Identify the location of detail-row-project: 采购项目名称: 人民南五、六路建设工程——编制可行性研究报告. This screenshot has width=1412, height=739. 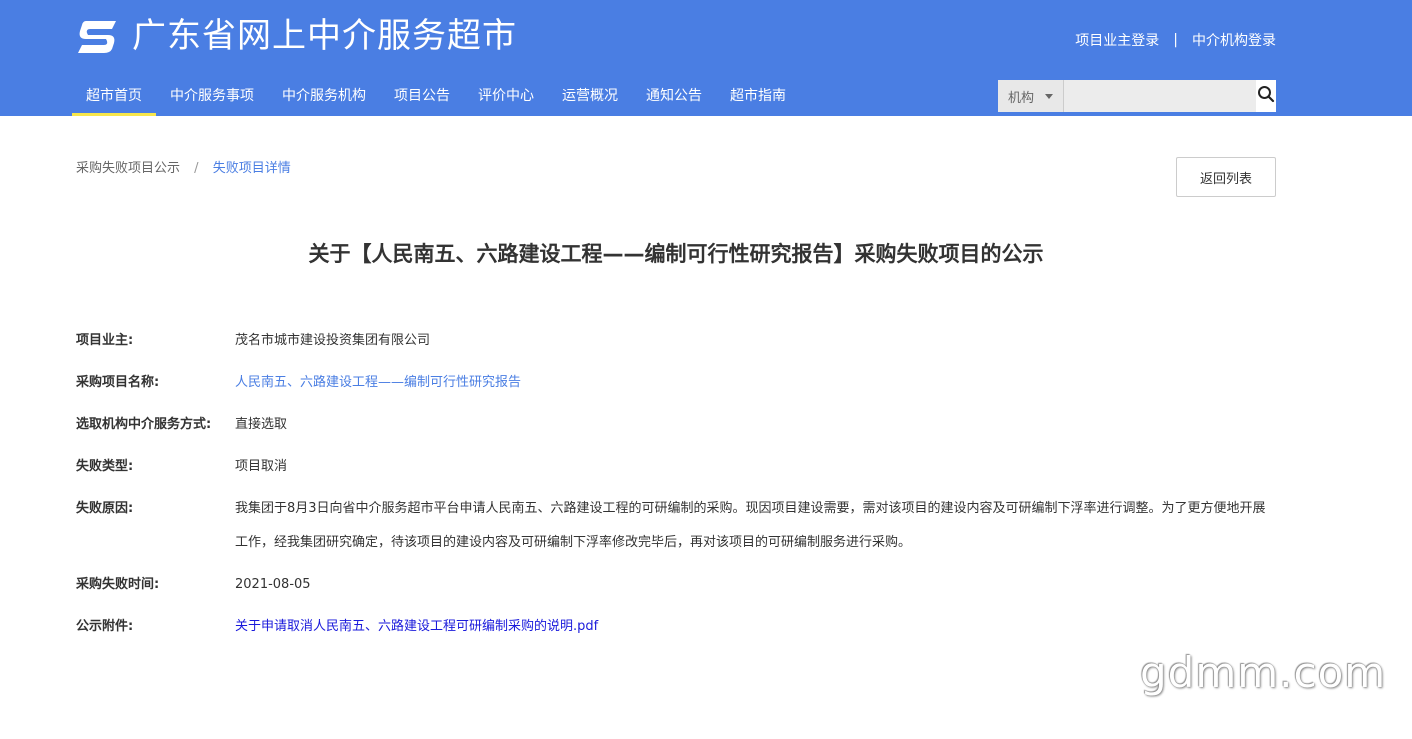
(676, 383).